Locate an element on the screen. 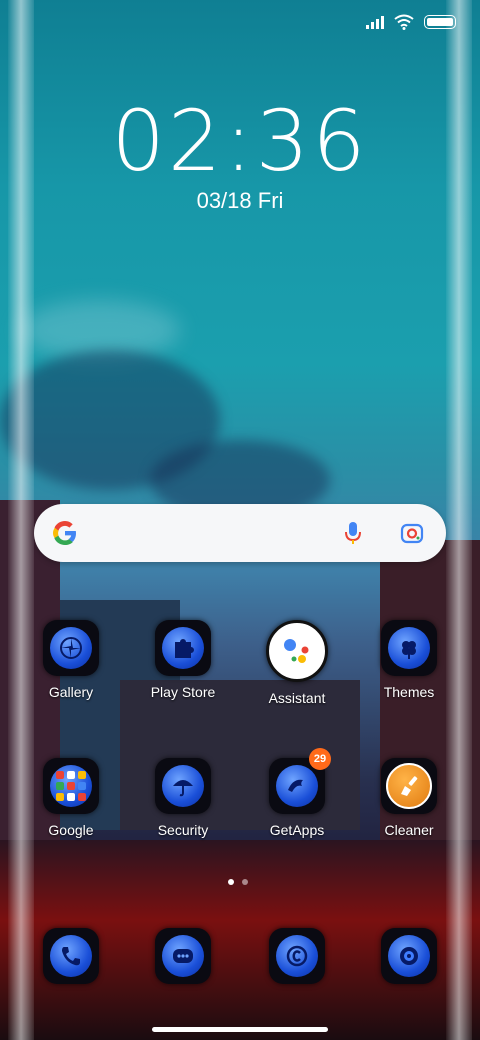 This screenshot has height=1040, width=480. gallery-icon is located at coordinates (71, 648).